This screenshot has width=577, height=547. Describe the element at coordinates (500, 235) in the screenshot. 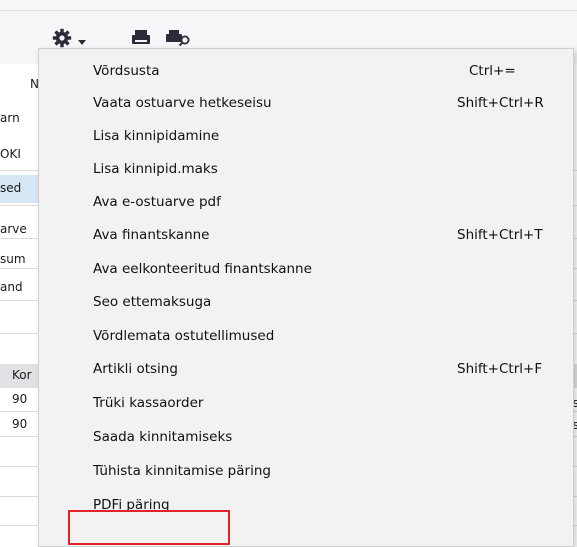

I see `menu-item-shortcut: Shift+Ctrl+T` at that location.